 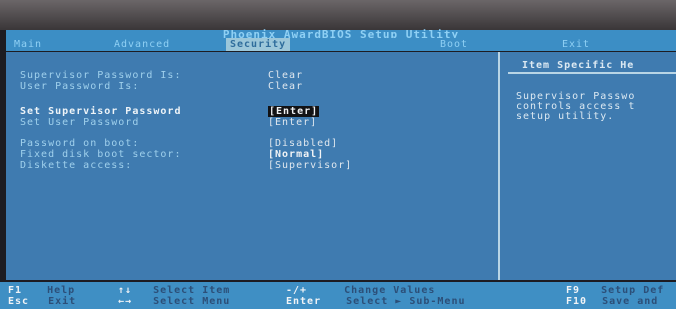 I want to click on set-user-password-row: Set User Password, so click(x=79, y=123).